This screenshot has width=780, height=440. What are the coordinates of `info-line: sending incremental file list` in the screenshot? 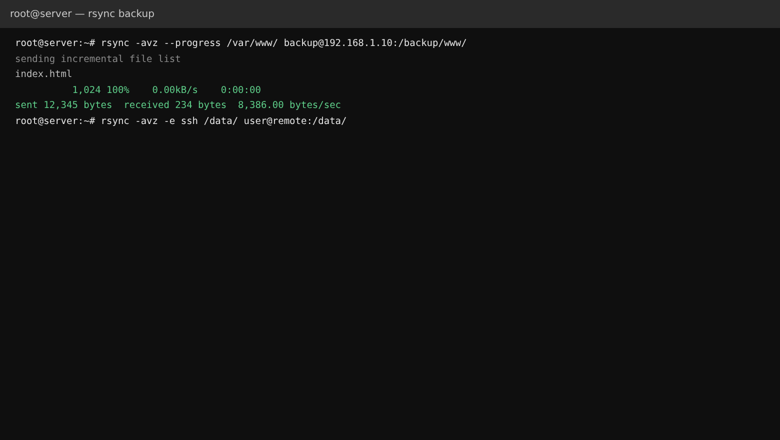 It's located at (98, 59).